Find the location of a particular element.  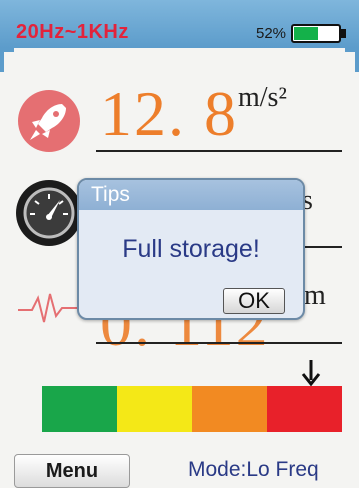

rocket-icon is located at coordinates (49, 121).